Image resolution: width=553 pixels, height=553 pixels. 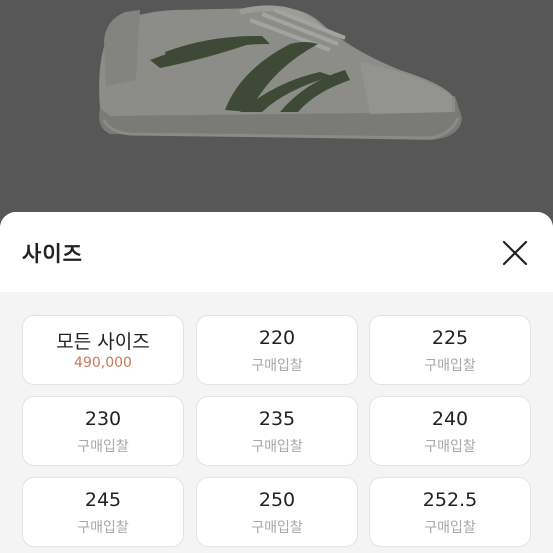 I want to click on size-option-252-5: 252.5 구매입찰, so click(x=450, y=512).